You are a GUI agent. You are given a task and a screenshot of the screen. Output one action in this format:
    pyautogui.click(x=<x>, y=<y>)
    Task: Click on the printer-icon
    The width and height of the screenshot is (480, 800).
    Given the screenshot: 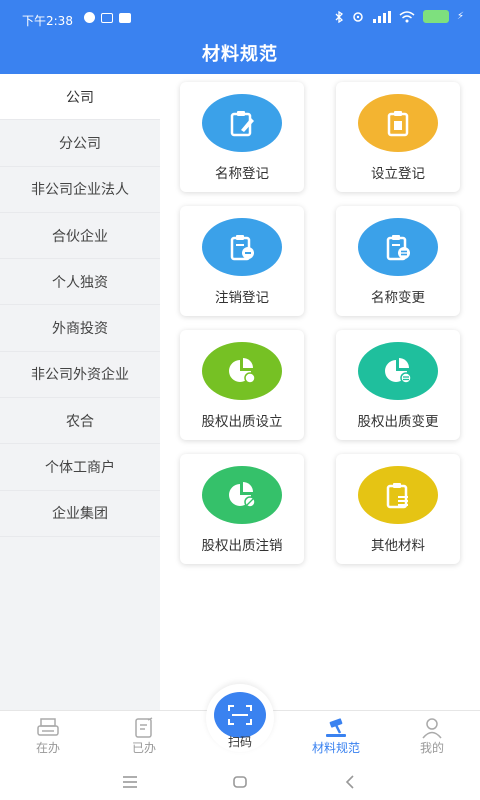 What is the action you would take?
    pyautogui.click(x=48, y=727)
    